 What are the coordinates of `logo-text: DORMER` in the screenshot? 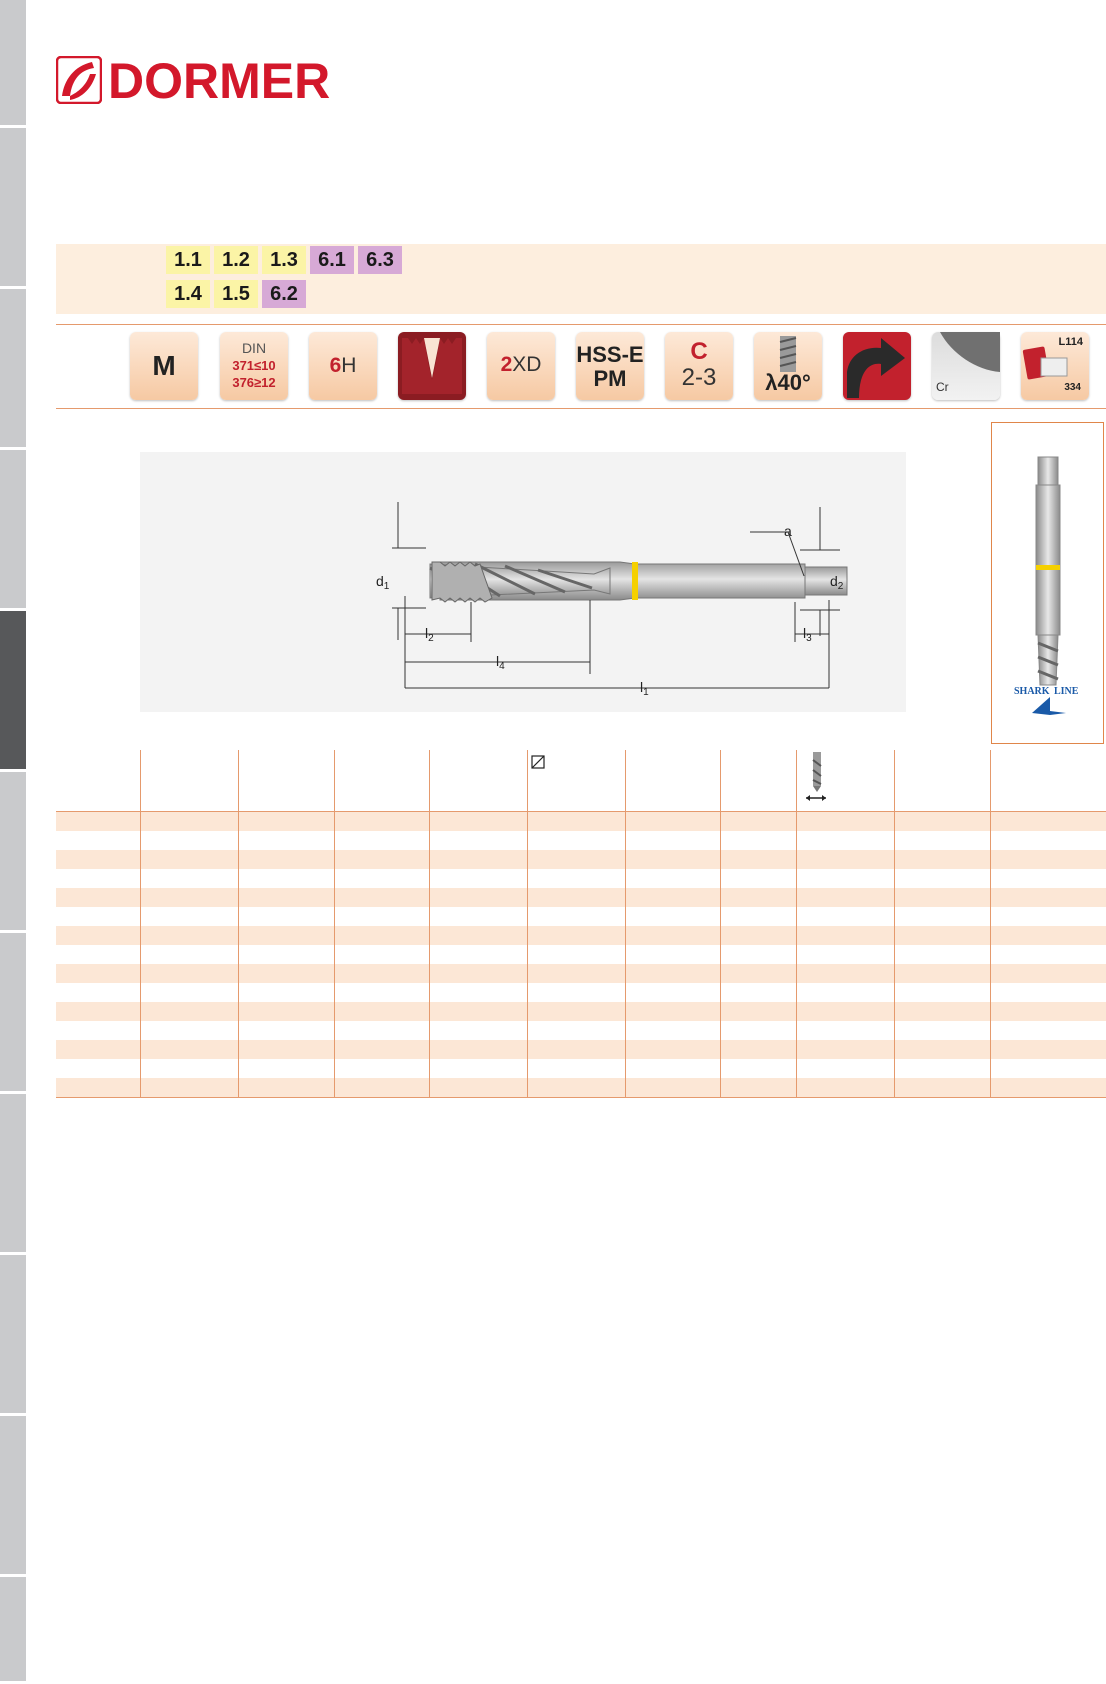 It's located at (219, 81).